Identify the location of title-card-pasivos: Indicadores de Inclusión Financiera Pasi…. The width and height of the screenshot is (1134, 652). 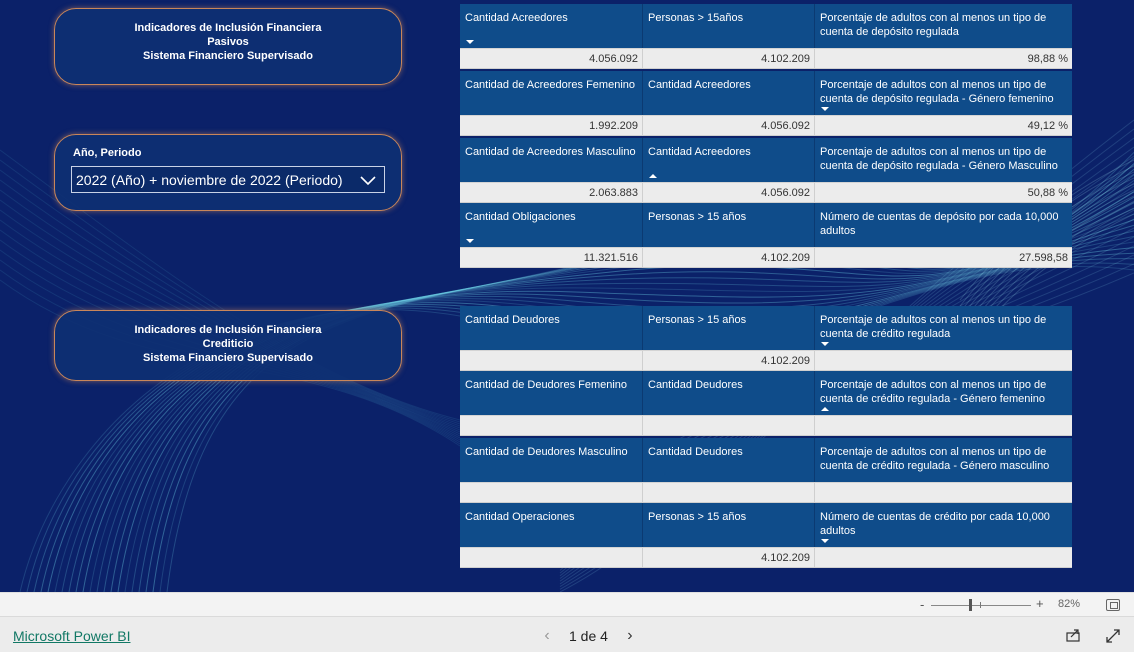
(228, 46).